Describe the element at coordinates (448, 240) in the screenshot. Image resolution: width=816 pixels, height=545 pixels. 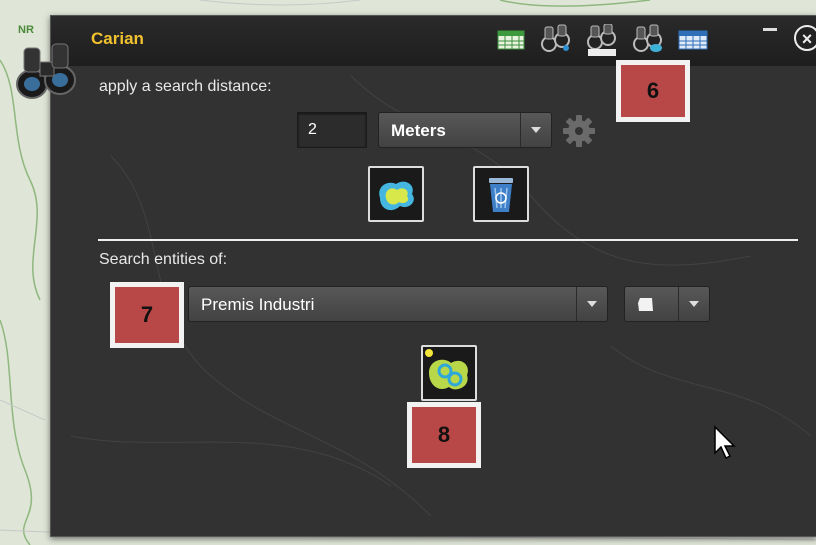
I see `section-divider` at that location.